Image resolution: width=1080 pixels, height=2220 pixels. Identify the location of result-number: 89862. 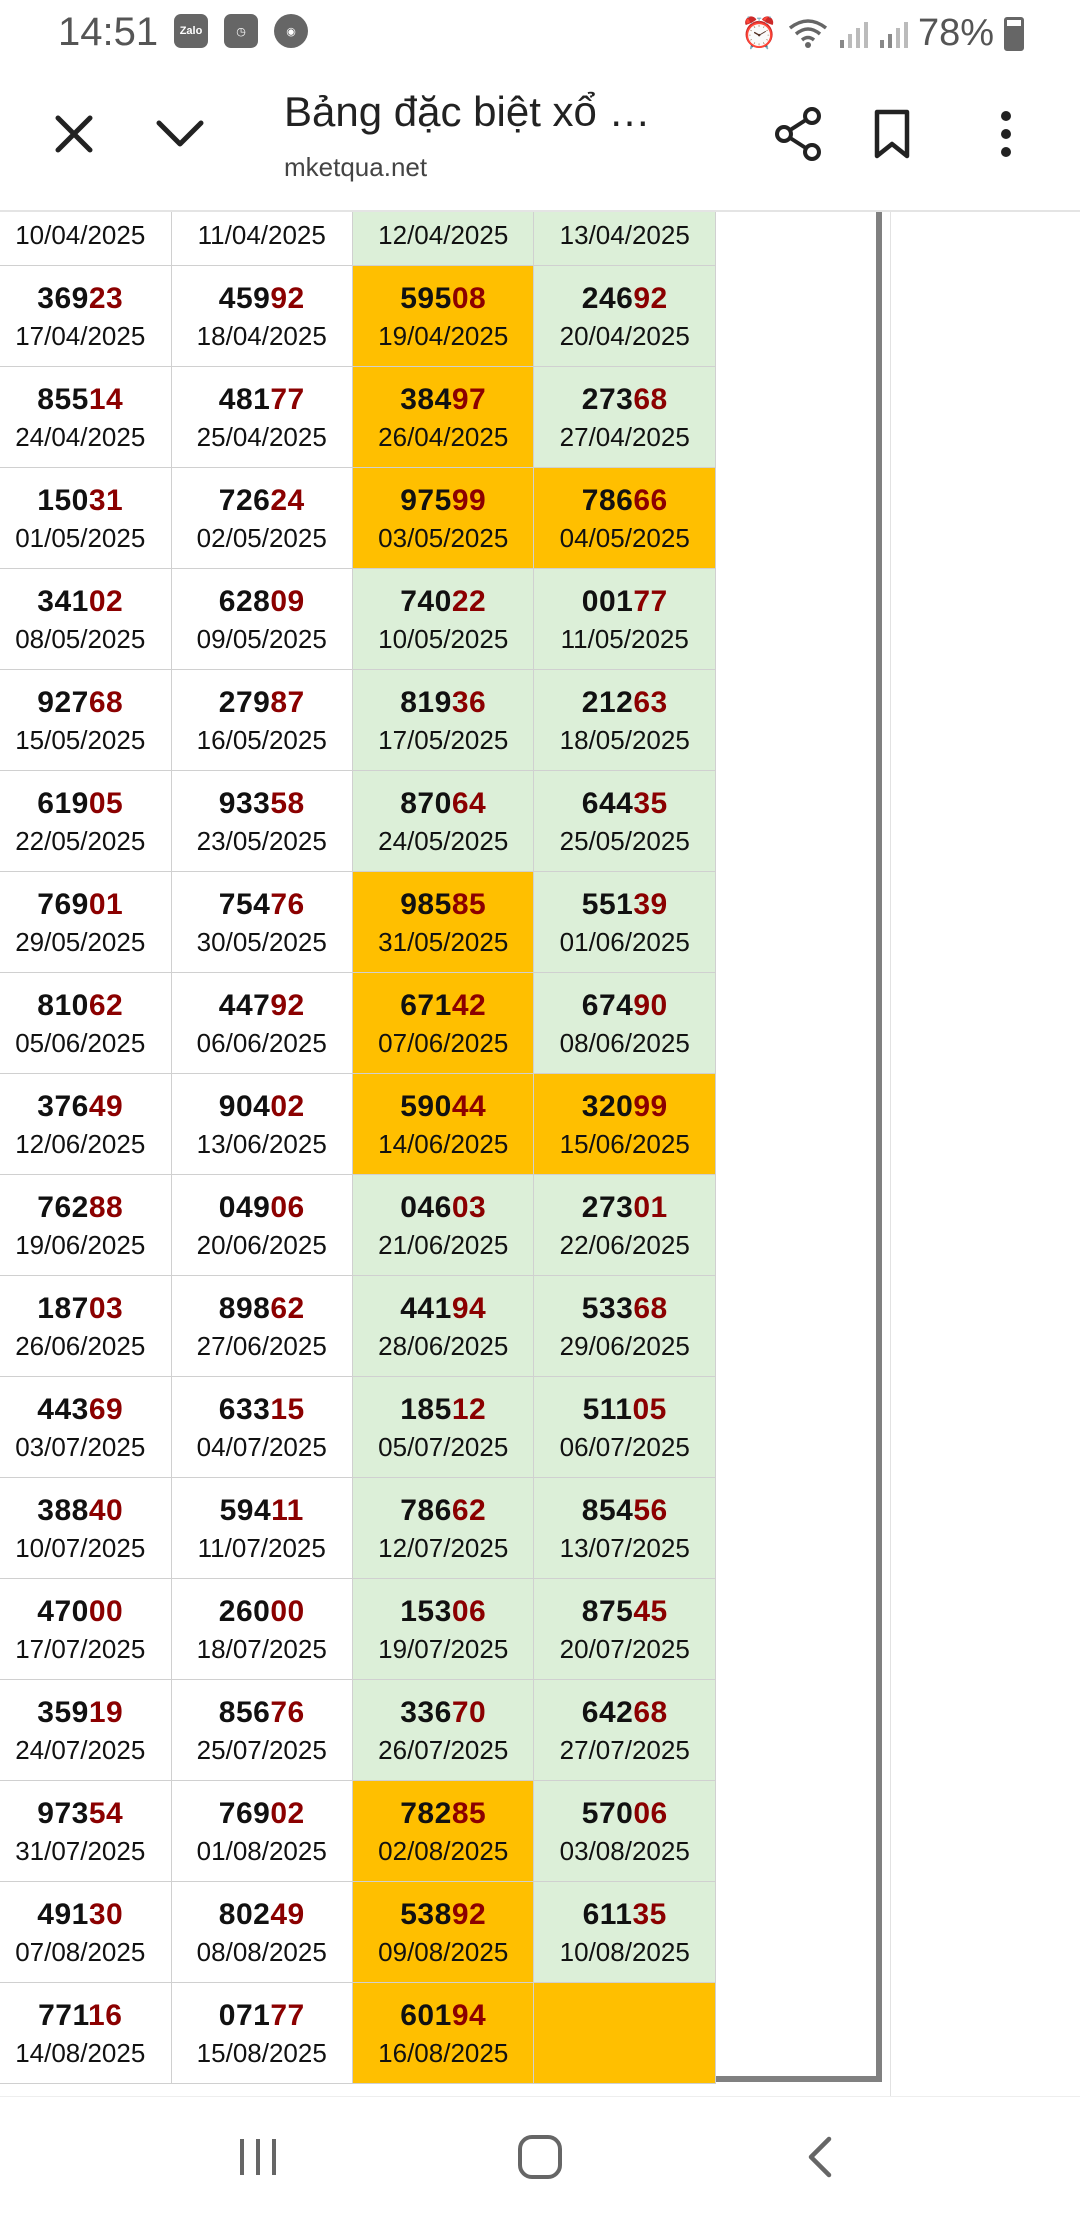
(262, 1308).